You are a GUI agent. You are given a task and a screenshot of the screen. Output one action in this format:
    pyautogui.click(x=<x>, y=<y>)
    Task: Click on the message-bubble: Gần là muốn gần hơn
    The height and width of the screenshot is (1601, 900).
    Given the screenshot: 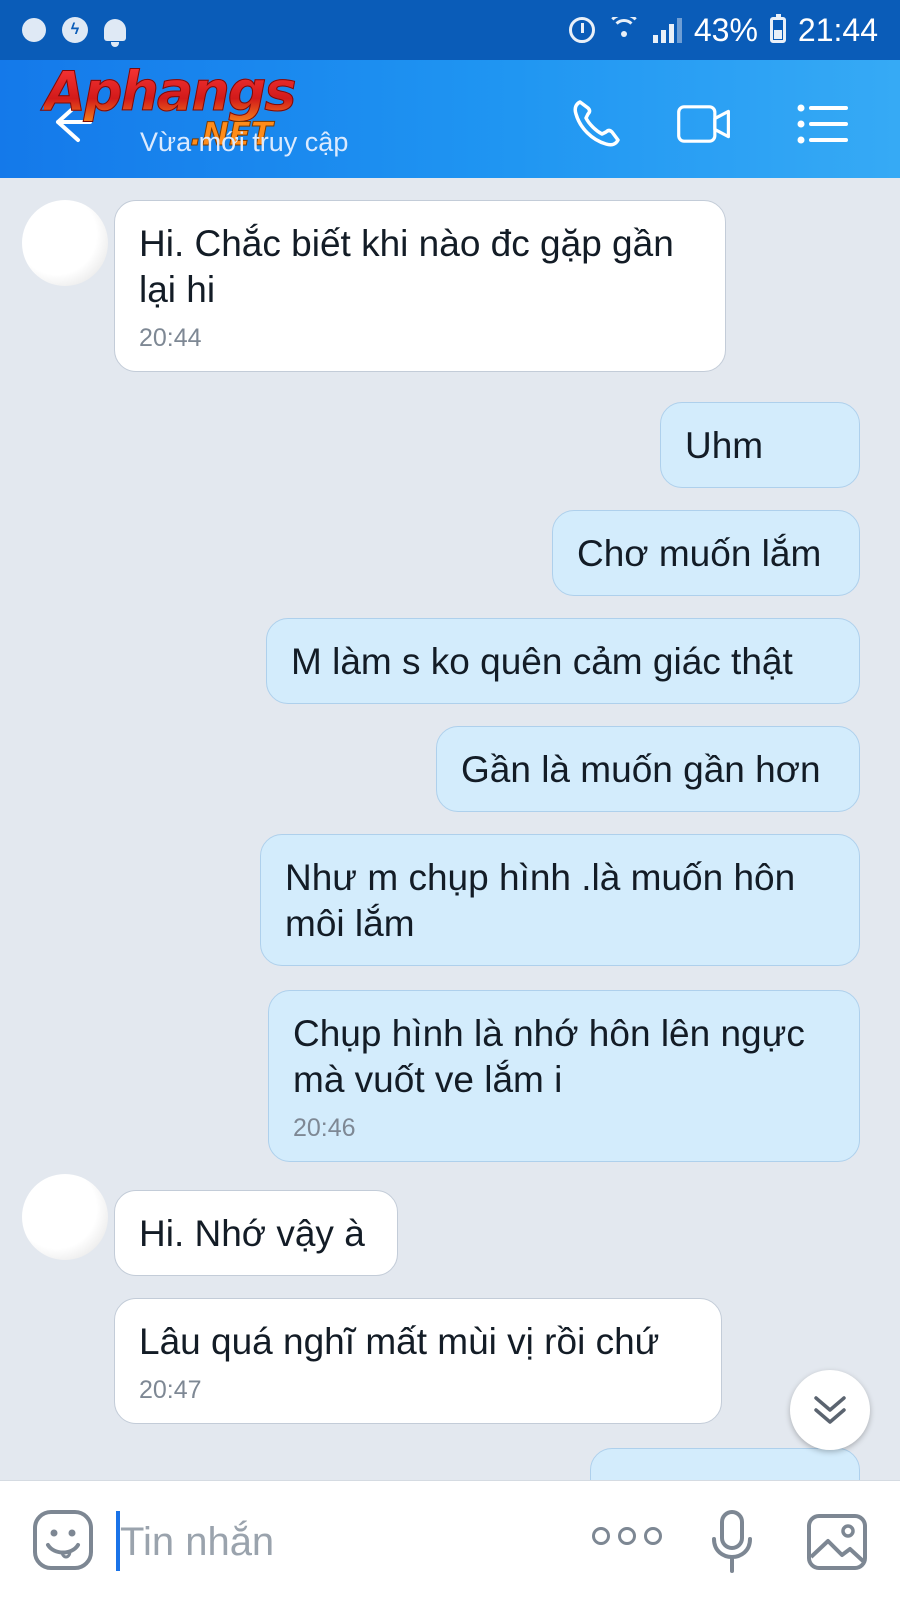 What is the action you would take?
    pyautogui.click(x=648, y=769)
    